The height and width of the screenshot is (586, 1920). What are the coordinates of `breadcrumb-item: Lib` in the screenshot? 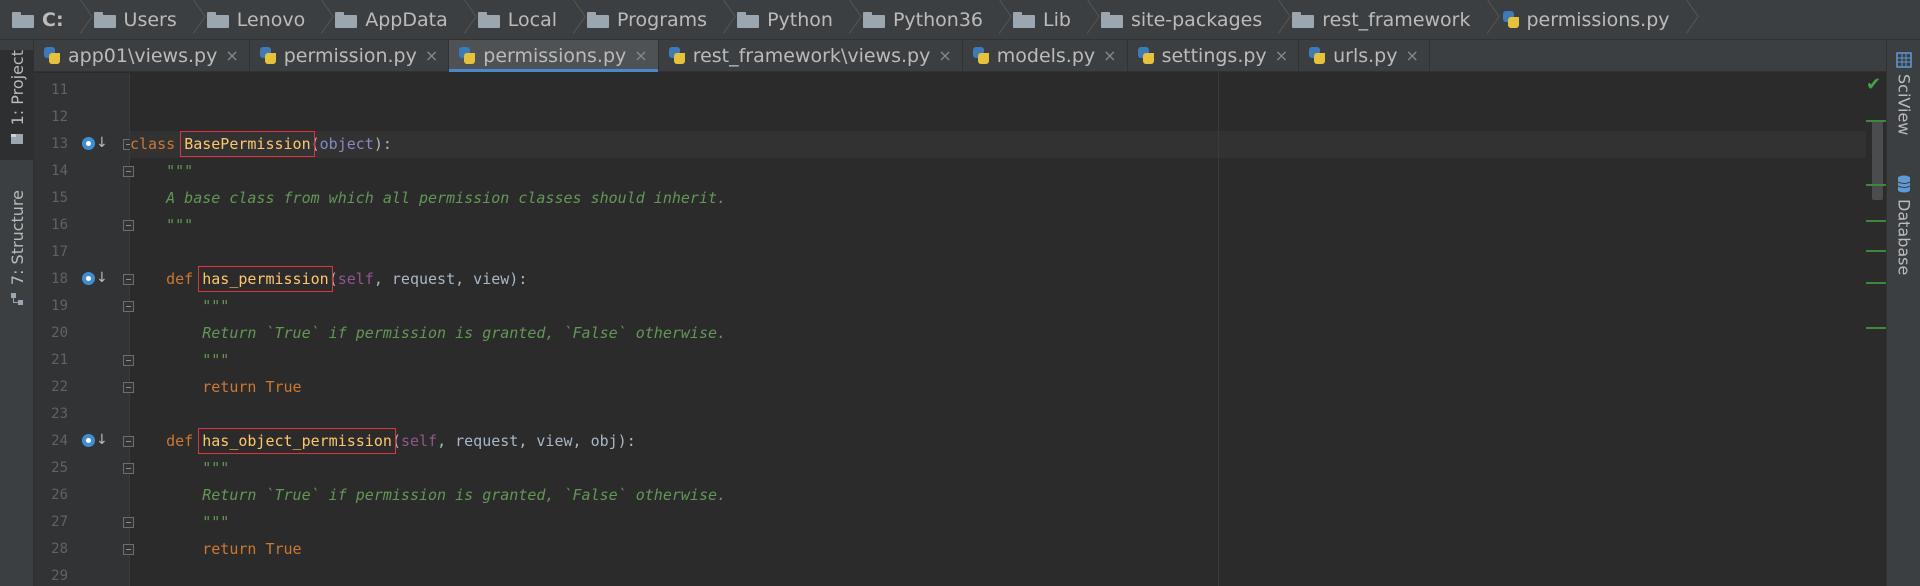 It's located at (1057, 20).